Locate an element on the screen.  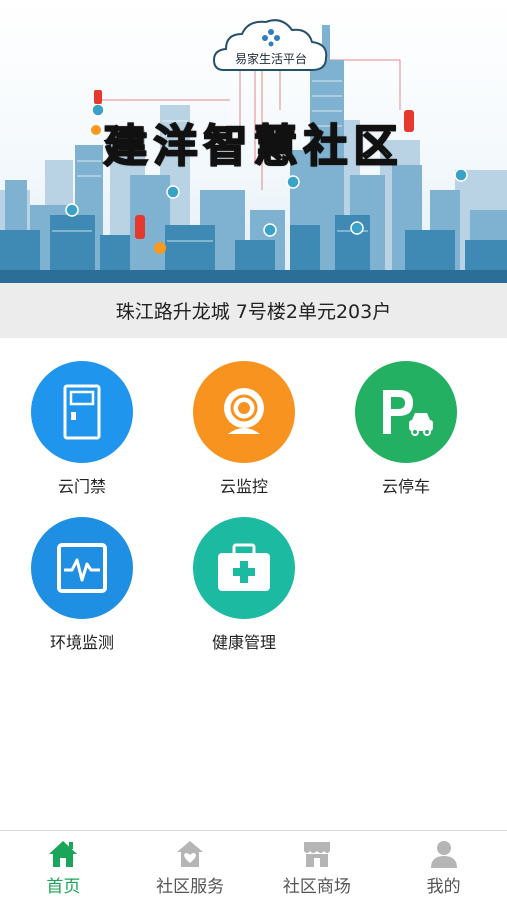
service-monitoring: 云监控 is located at coordinates (244, 431).